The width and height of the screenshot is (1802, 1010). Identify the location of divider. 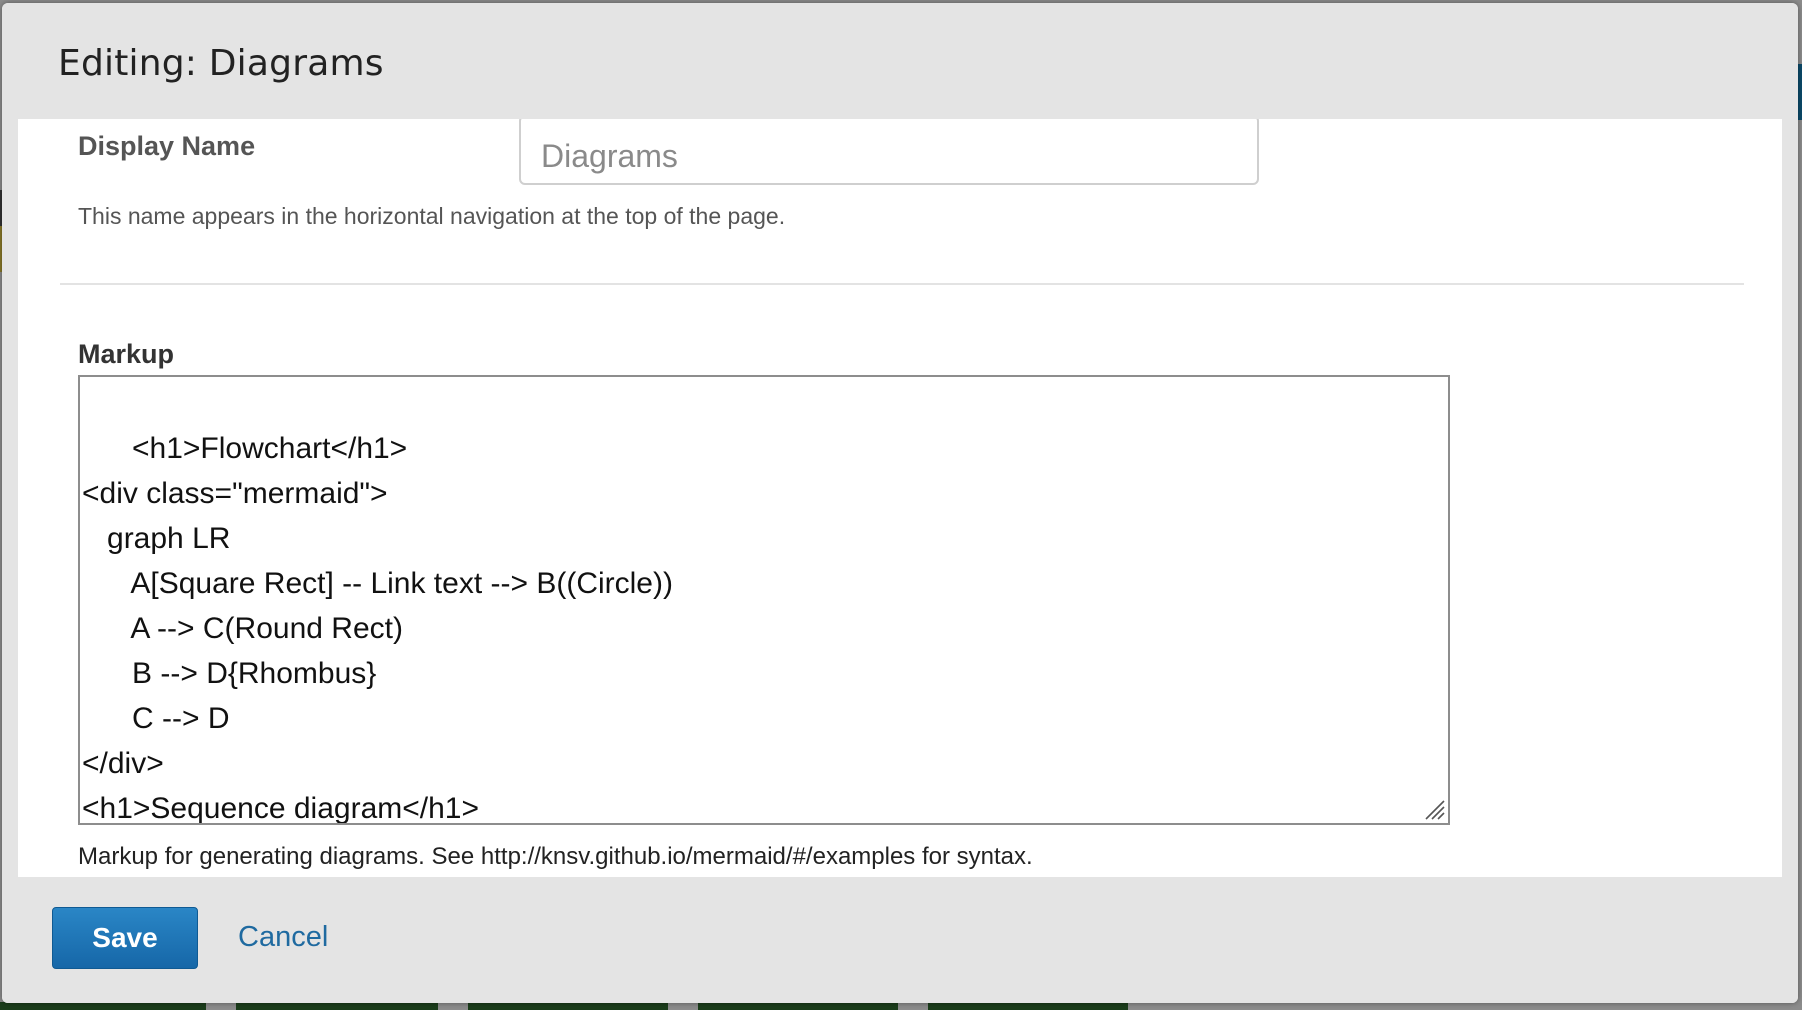
(902, 284).